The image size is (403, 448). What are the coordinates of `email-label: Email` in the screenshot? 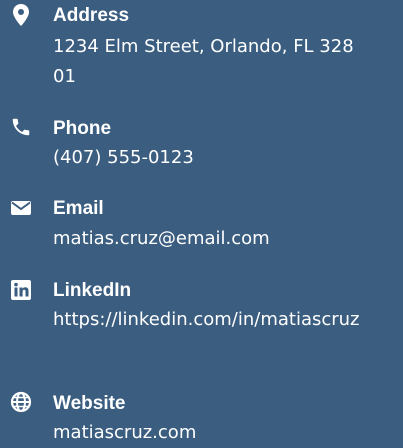 It's located at (78, 208).